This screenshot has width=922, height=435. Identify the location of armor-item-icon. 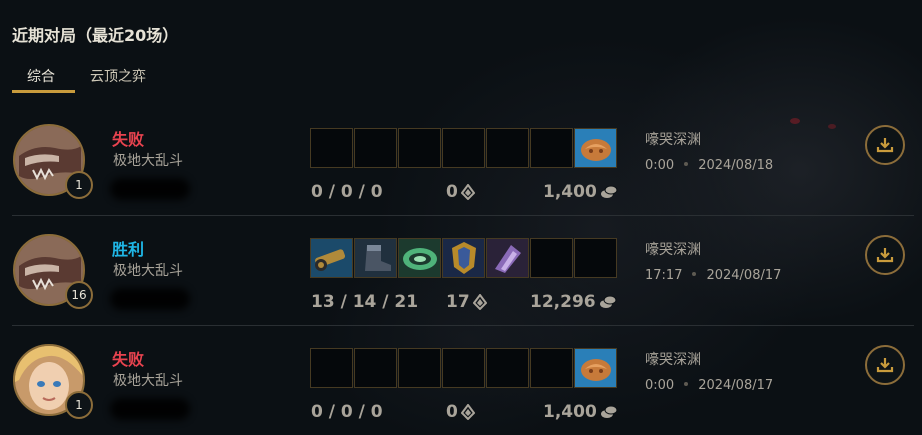
(463, 258).